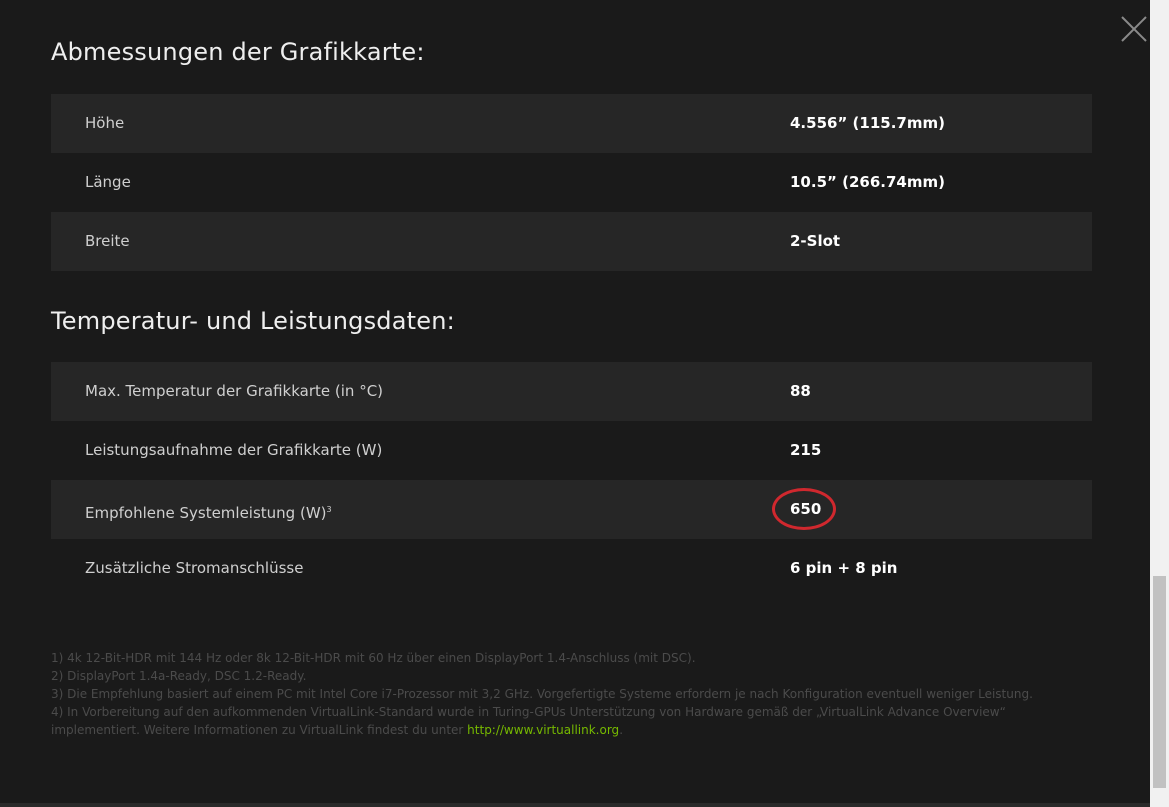 This screenshot has height=807, width=1169. I want to click on row-label: Leistungsaufnahme der Grafikkarte (W), so click(234, 450).